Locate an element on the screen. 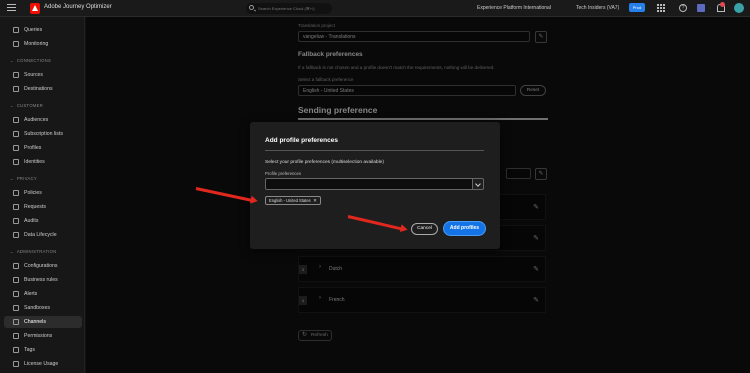 The width and height of the screenshot is (750, 373). sidebar-item-label: License Usage is located at coordinates (41, 364).